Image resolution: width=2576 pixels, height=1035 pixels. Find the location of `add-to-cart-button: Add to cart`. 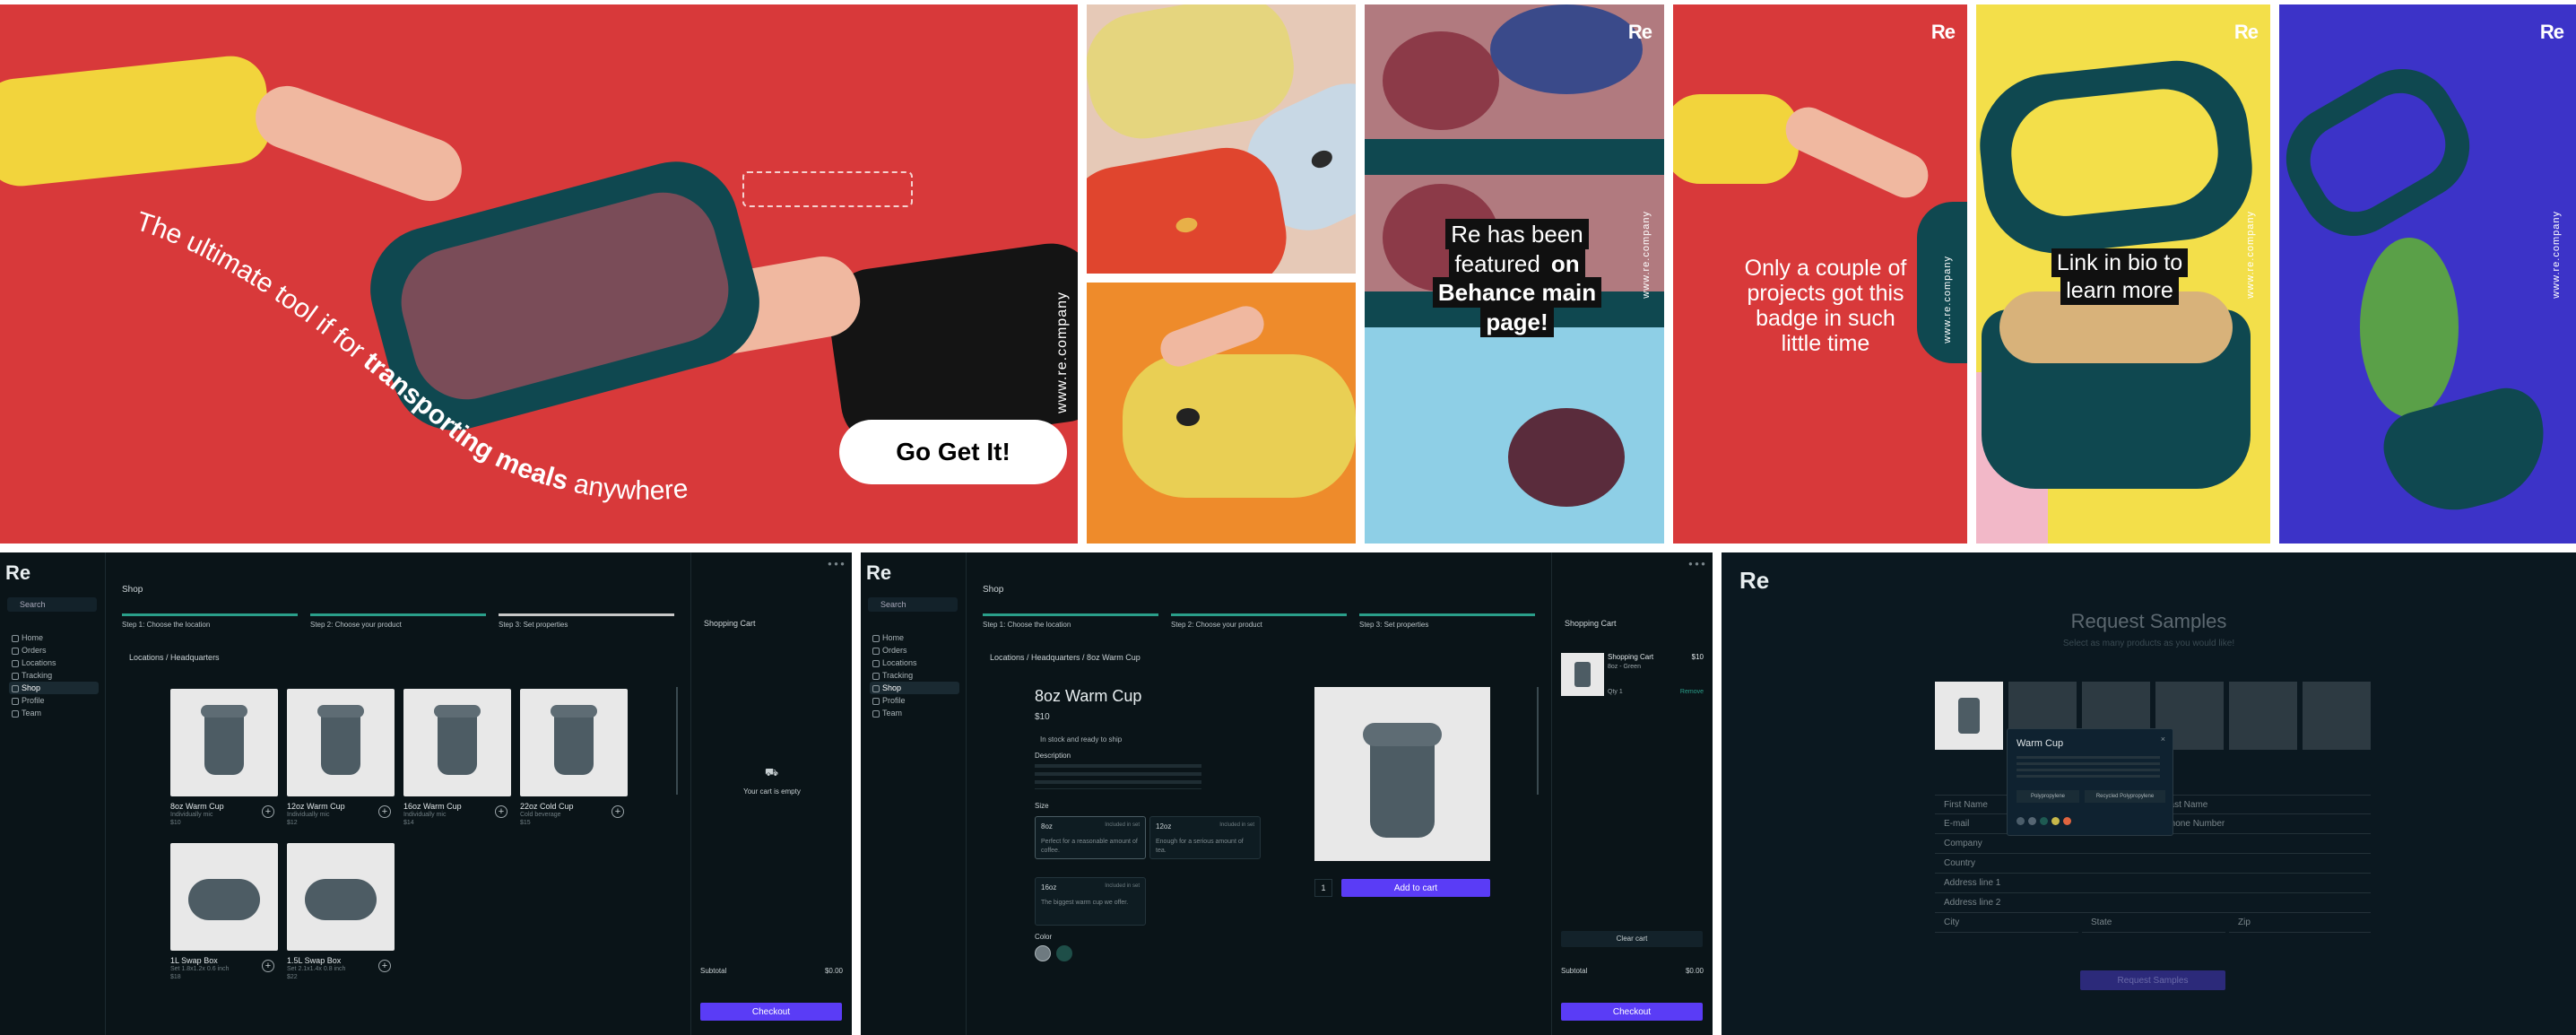

add-to-cart-button: Add to cart is located at coordinates (1415, 888).